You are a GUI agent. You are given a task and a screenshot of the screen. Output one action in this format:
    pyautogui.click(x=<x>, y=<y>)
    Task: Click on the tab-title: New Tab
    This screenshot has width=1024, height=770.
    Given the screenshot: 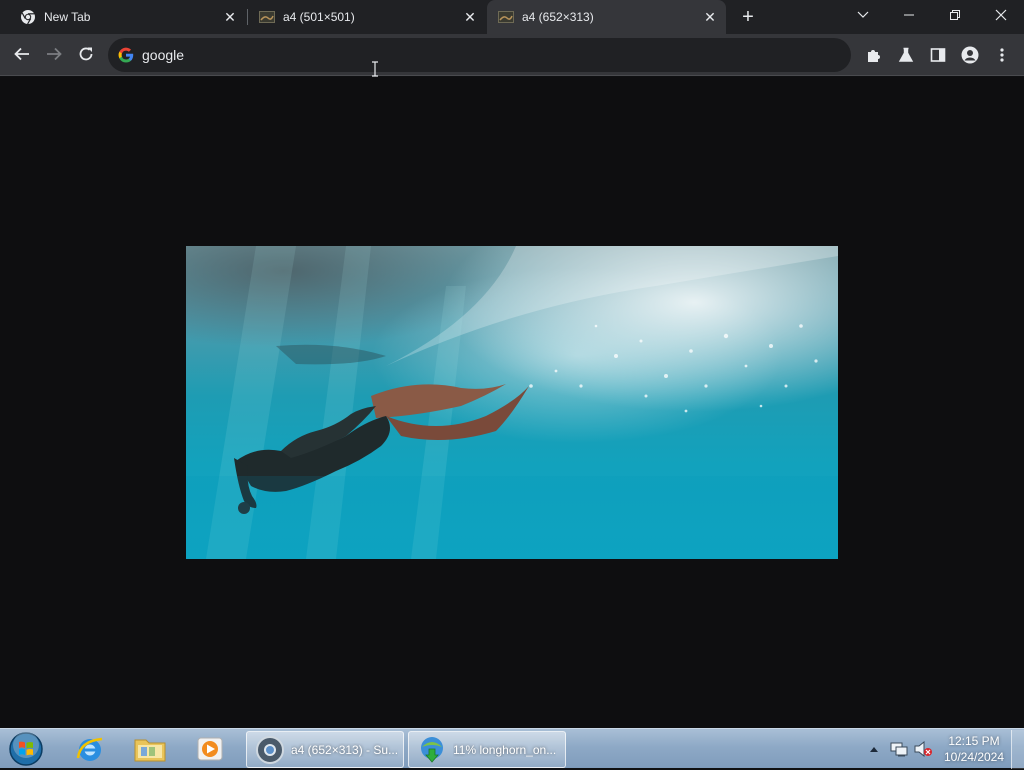 What is the action you would take?
    pyautogui.click(x=67, y=17)
    